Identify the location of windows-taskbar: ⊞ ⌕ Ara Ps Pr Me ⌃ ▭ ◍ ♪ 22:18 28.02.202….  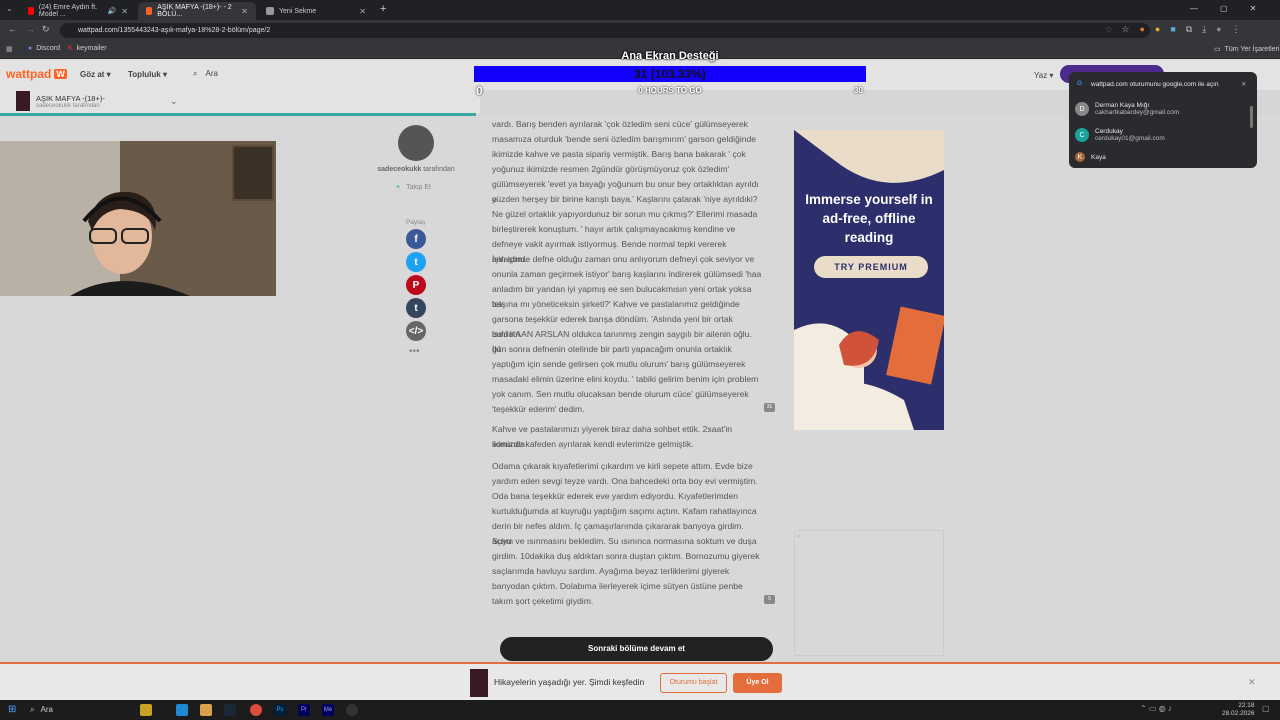
(640, 710).